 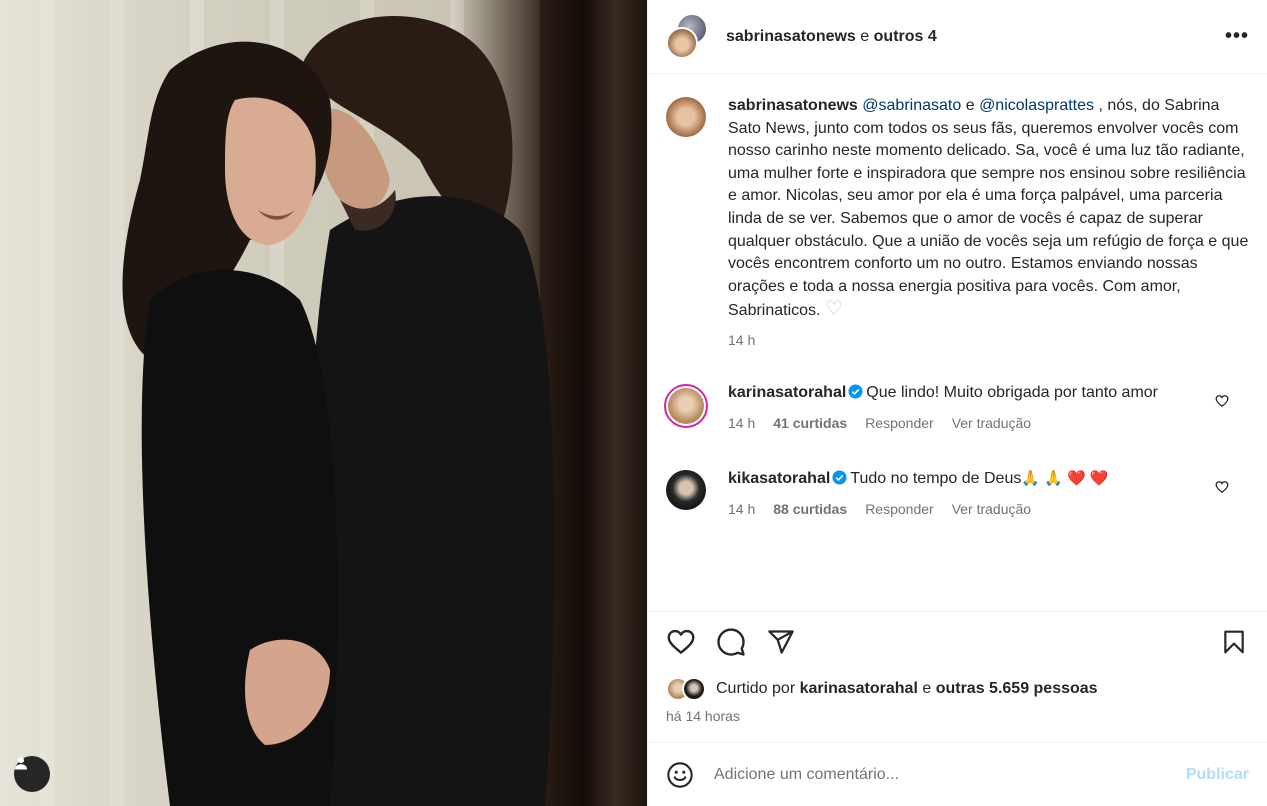 What do you see at coordinates (1217, 775) in the screenshot?
I see `publish-button: Publicar` at bounding box center [1217, 775].